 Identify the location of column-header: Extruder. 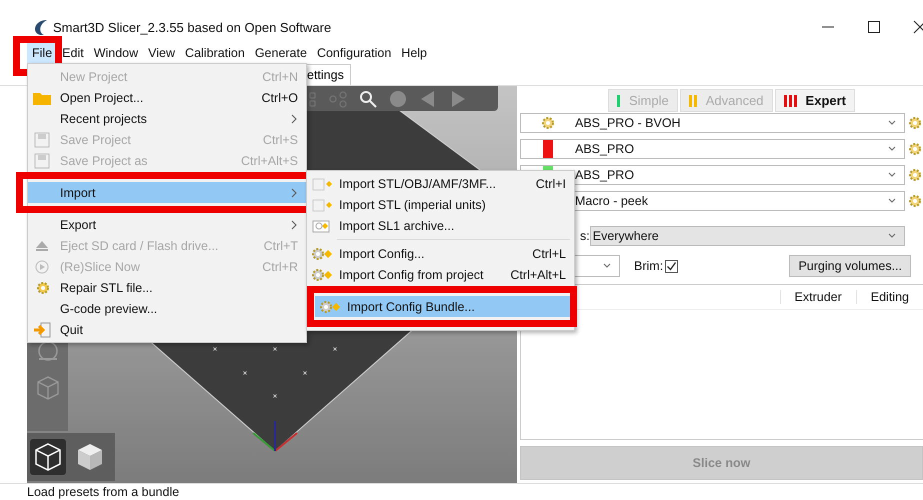
(818, 297).